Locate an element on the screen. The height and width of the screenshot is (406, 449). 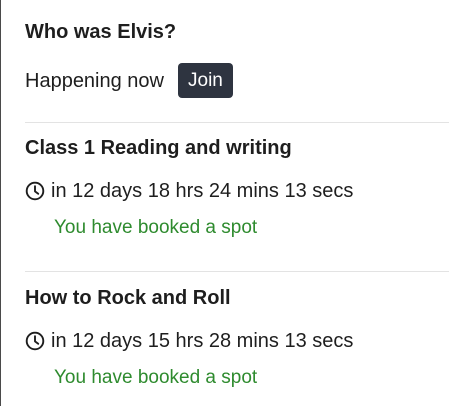
session-status: Happening now is located at coordinates (94, 80).